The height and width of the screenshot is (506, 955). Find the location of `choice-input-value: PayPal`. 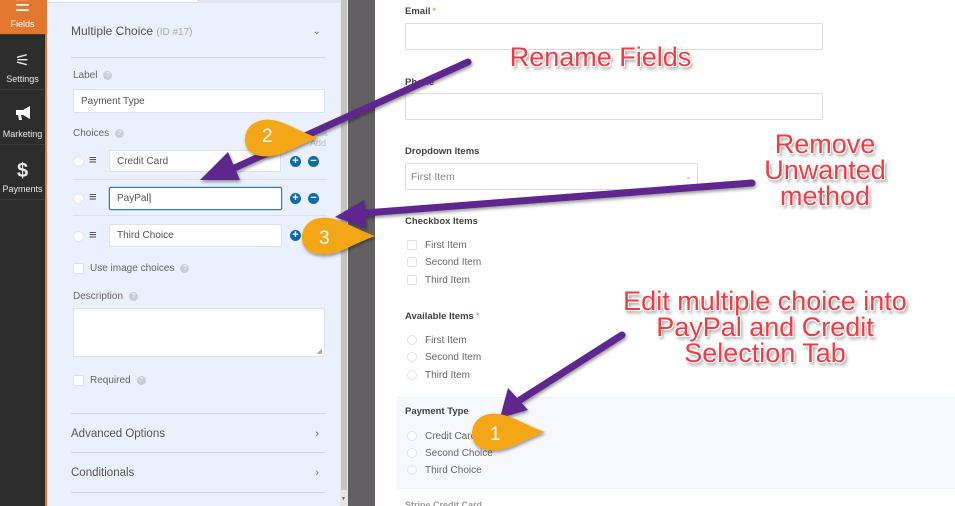

choice-input-value: PayPal is located at coordinates (133, 198).